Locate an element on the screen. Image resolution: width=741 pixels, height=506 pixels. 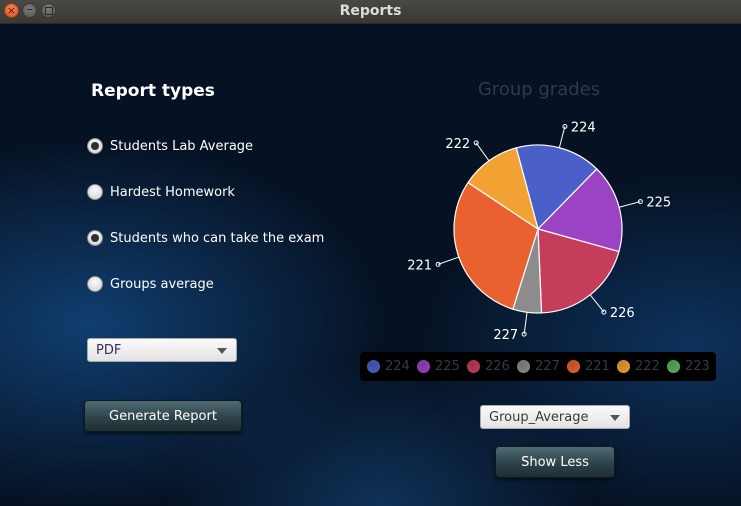
legend-item-221: 221 is located at coordinates (588, 366).